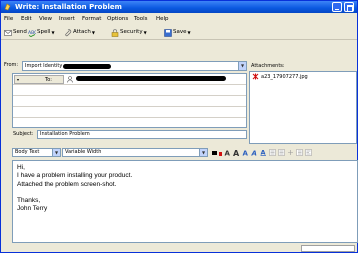 The width and height of the screenshot is (361, 253). I want to click on contact-icon, so click(70, 79).